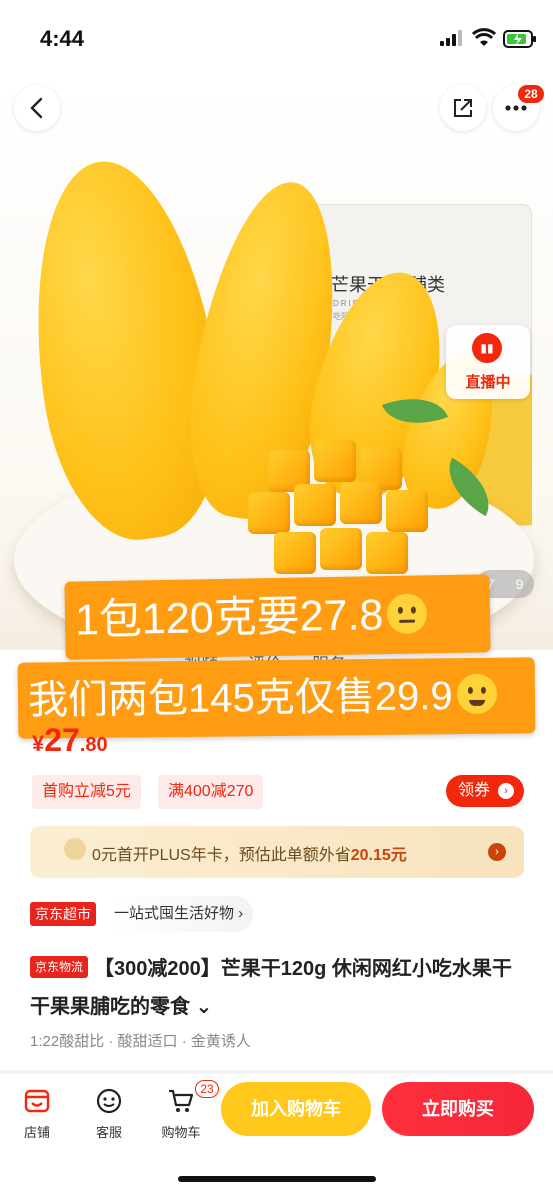  What do you see at coordinates (519, 584) in the screenshot?
I see `page-total: 9` at bounding box center [519, 584].